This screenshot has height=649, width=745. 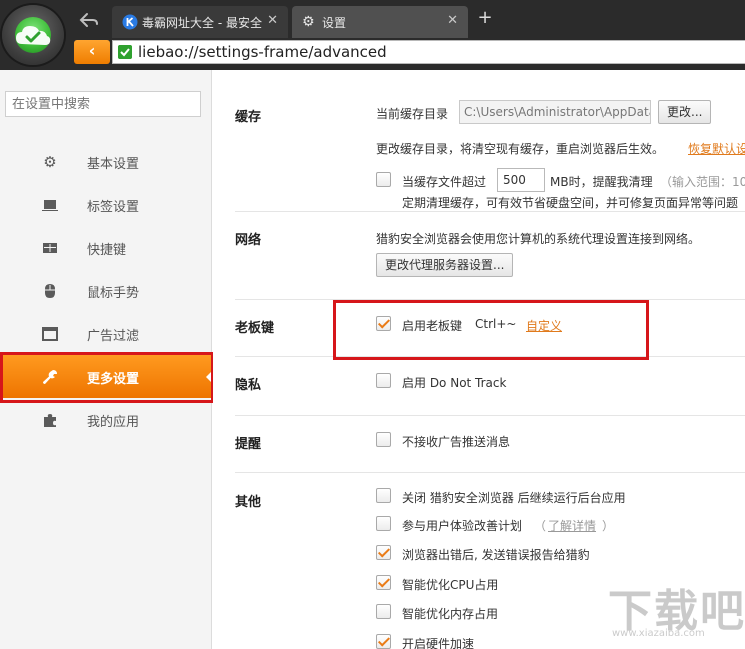 I want to click on section-title: 老板键, so click(x=255, y=328).